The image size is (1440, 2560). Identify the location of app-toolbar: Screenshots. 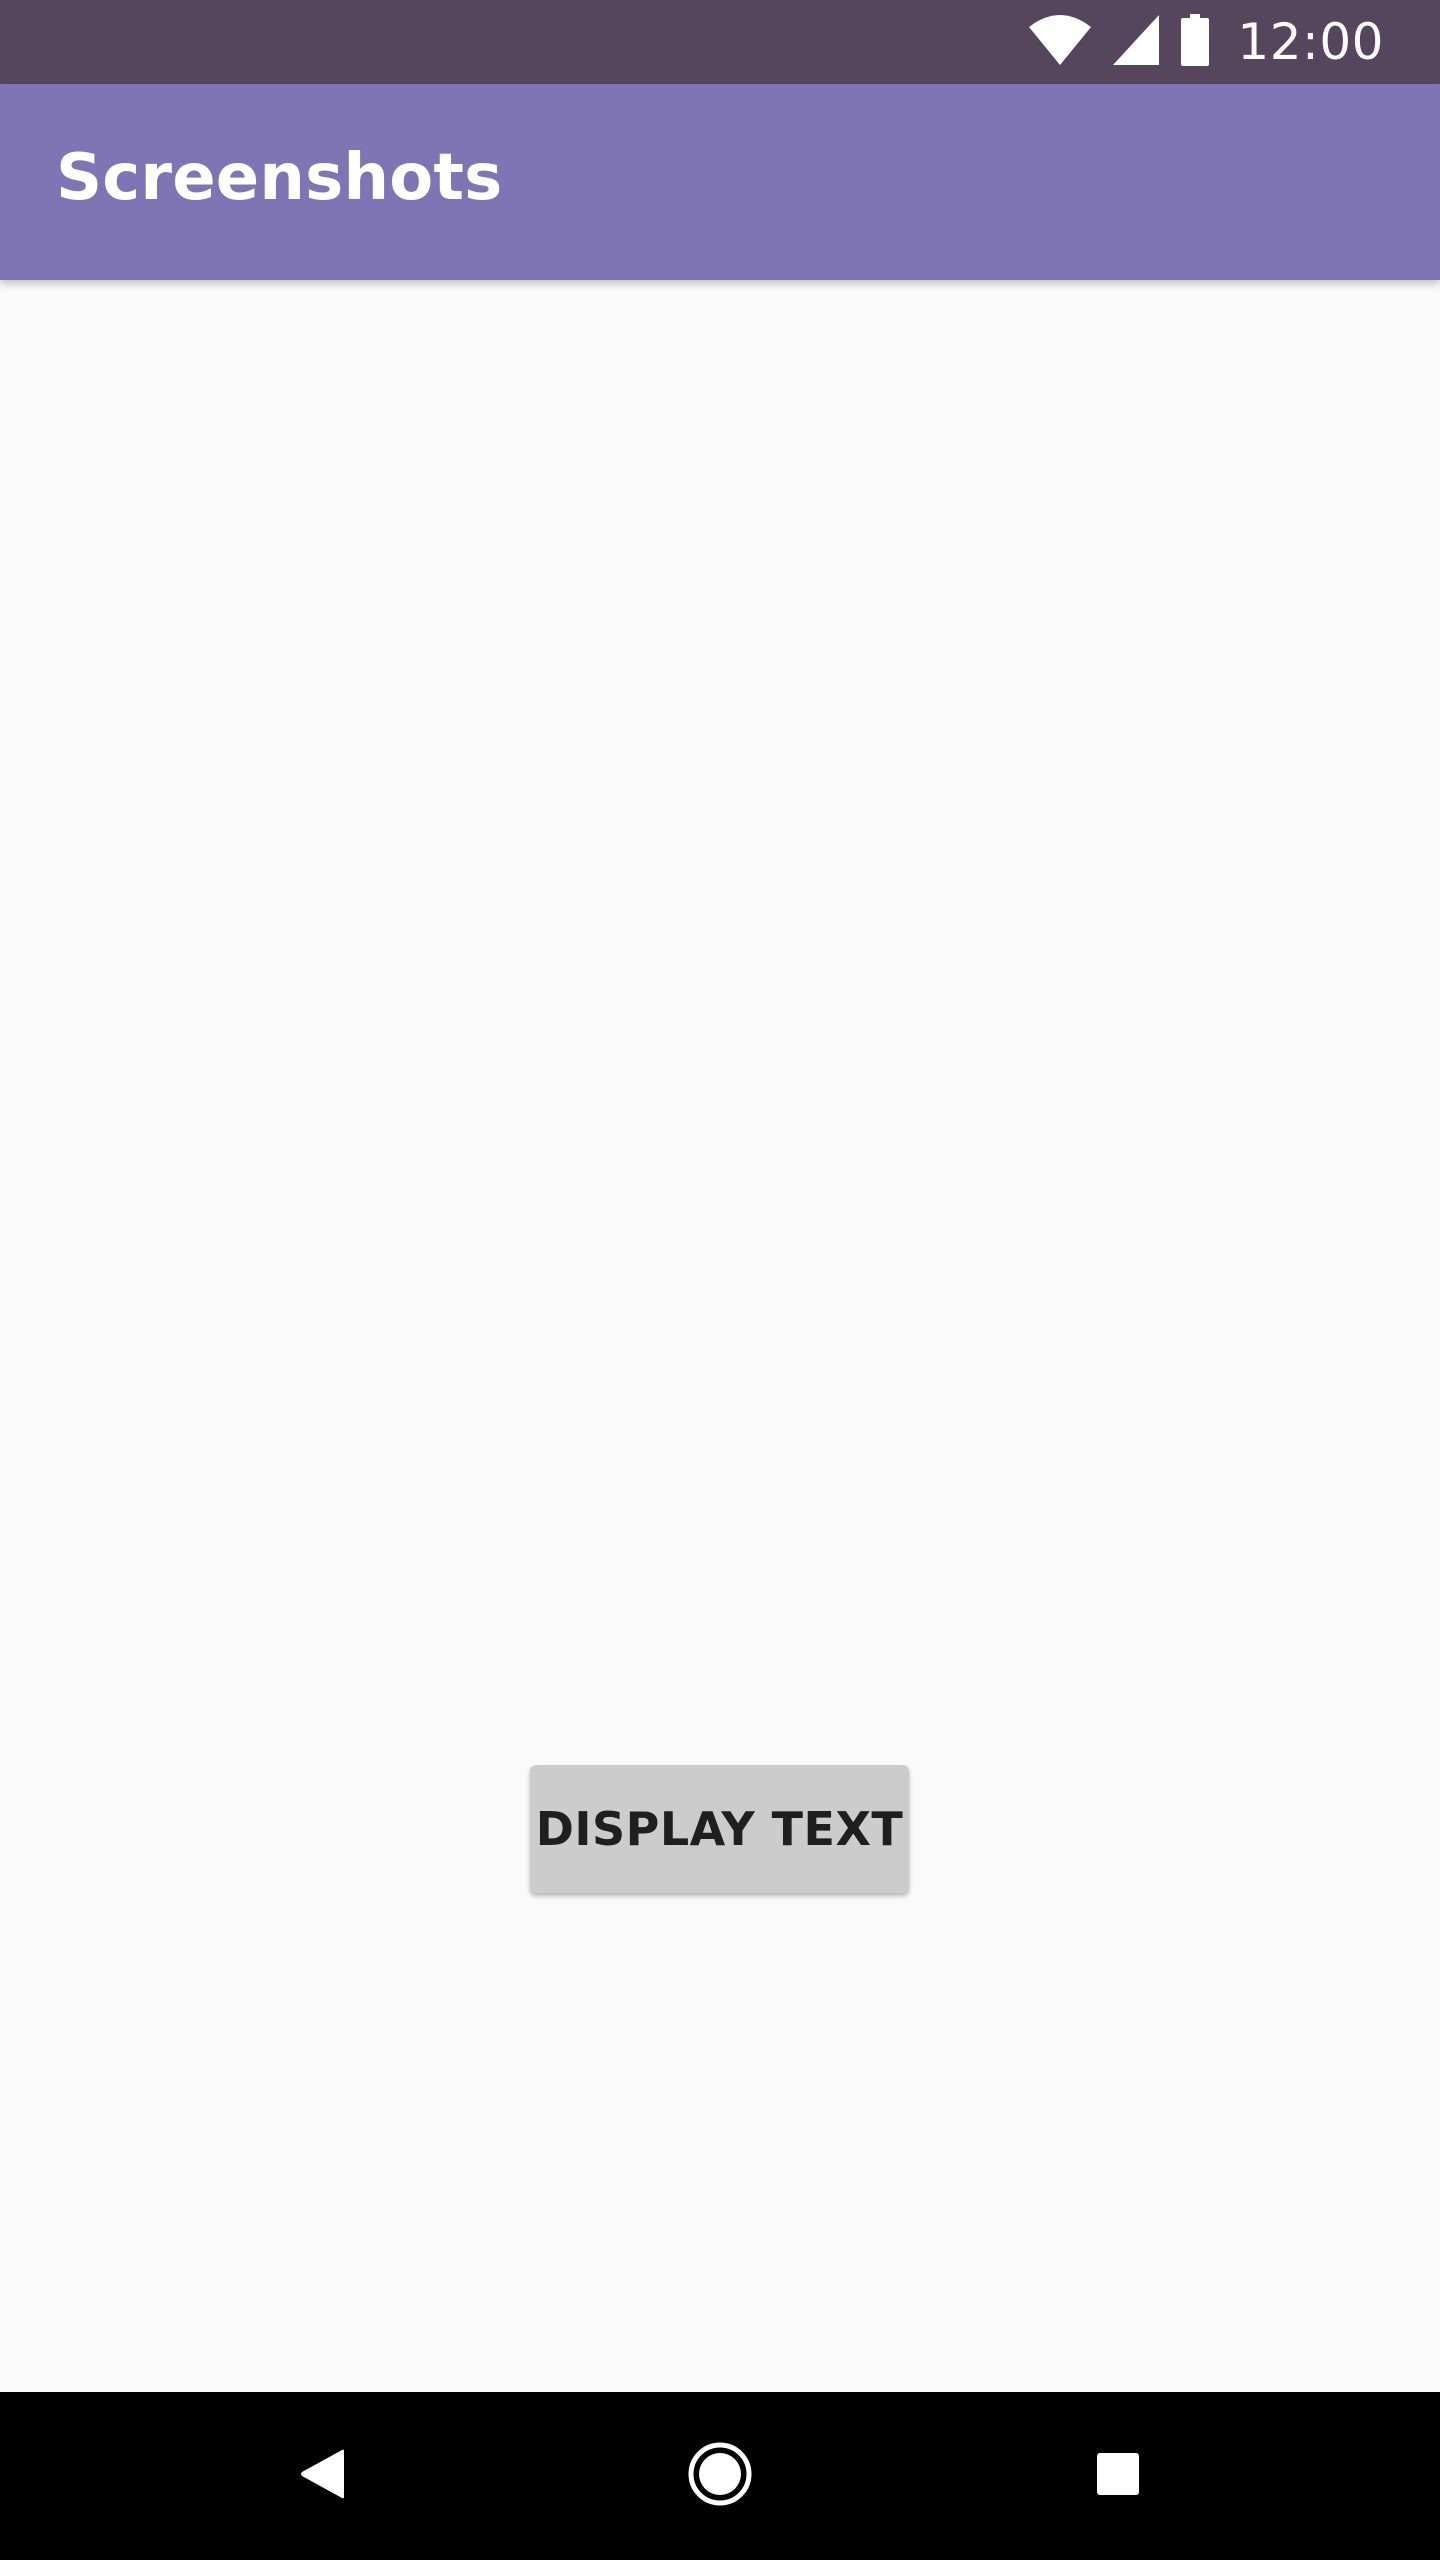
(720, 182).